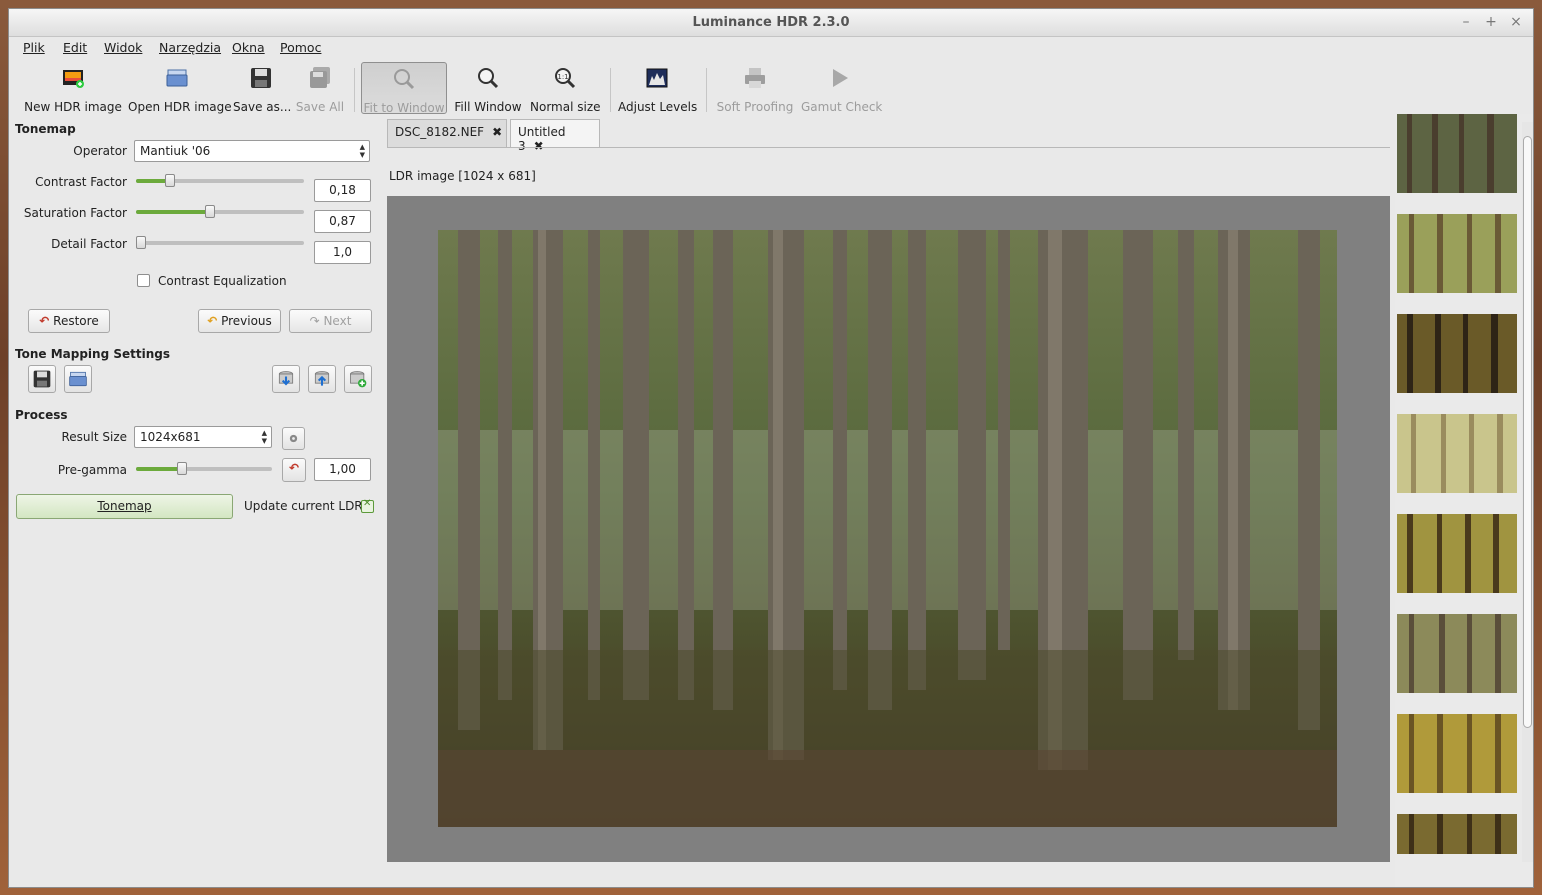 The width and height of the screenshot is (1542, 895). Describe the element at coordinates (159, 469) in the screenshot. I see `slider-fill` at that location.